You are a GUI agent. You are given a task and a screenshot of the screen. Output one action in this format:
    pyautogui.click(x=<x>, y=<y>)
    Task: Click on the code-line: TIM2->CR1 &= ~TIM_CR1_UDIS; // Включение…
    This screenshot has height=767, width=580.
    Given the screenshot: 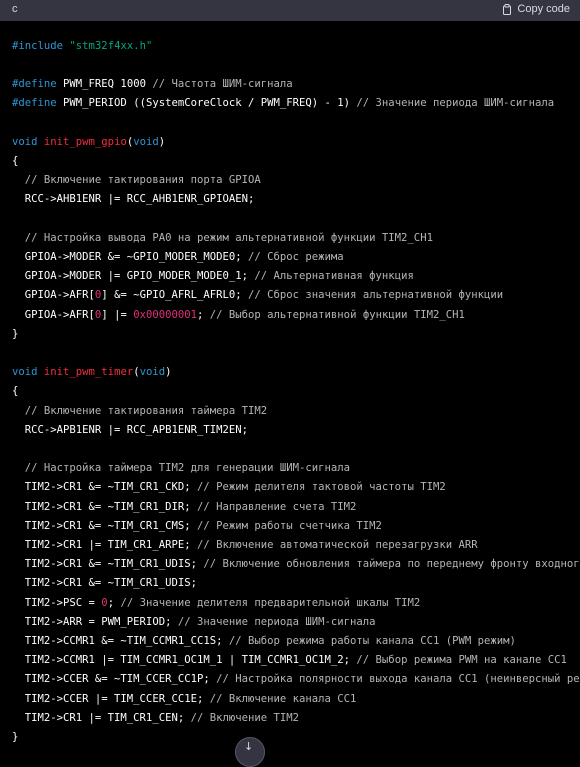 What is the action you would take?
    pyautogui.click(x=296, y=564)
    